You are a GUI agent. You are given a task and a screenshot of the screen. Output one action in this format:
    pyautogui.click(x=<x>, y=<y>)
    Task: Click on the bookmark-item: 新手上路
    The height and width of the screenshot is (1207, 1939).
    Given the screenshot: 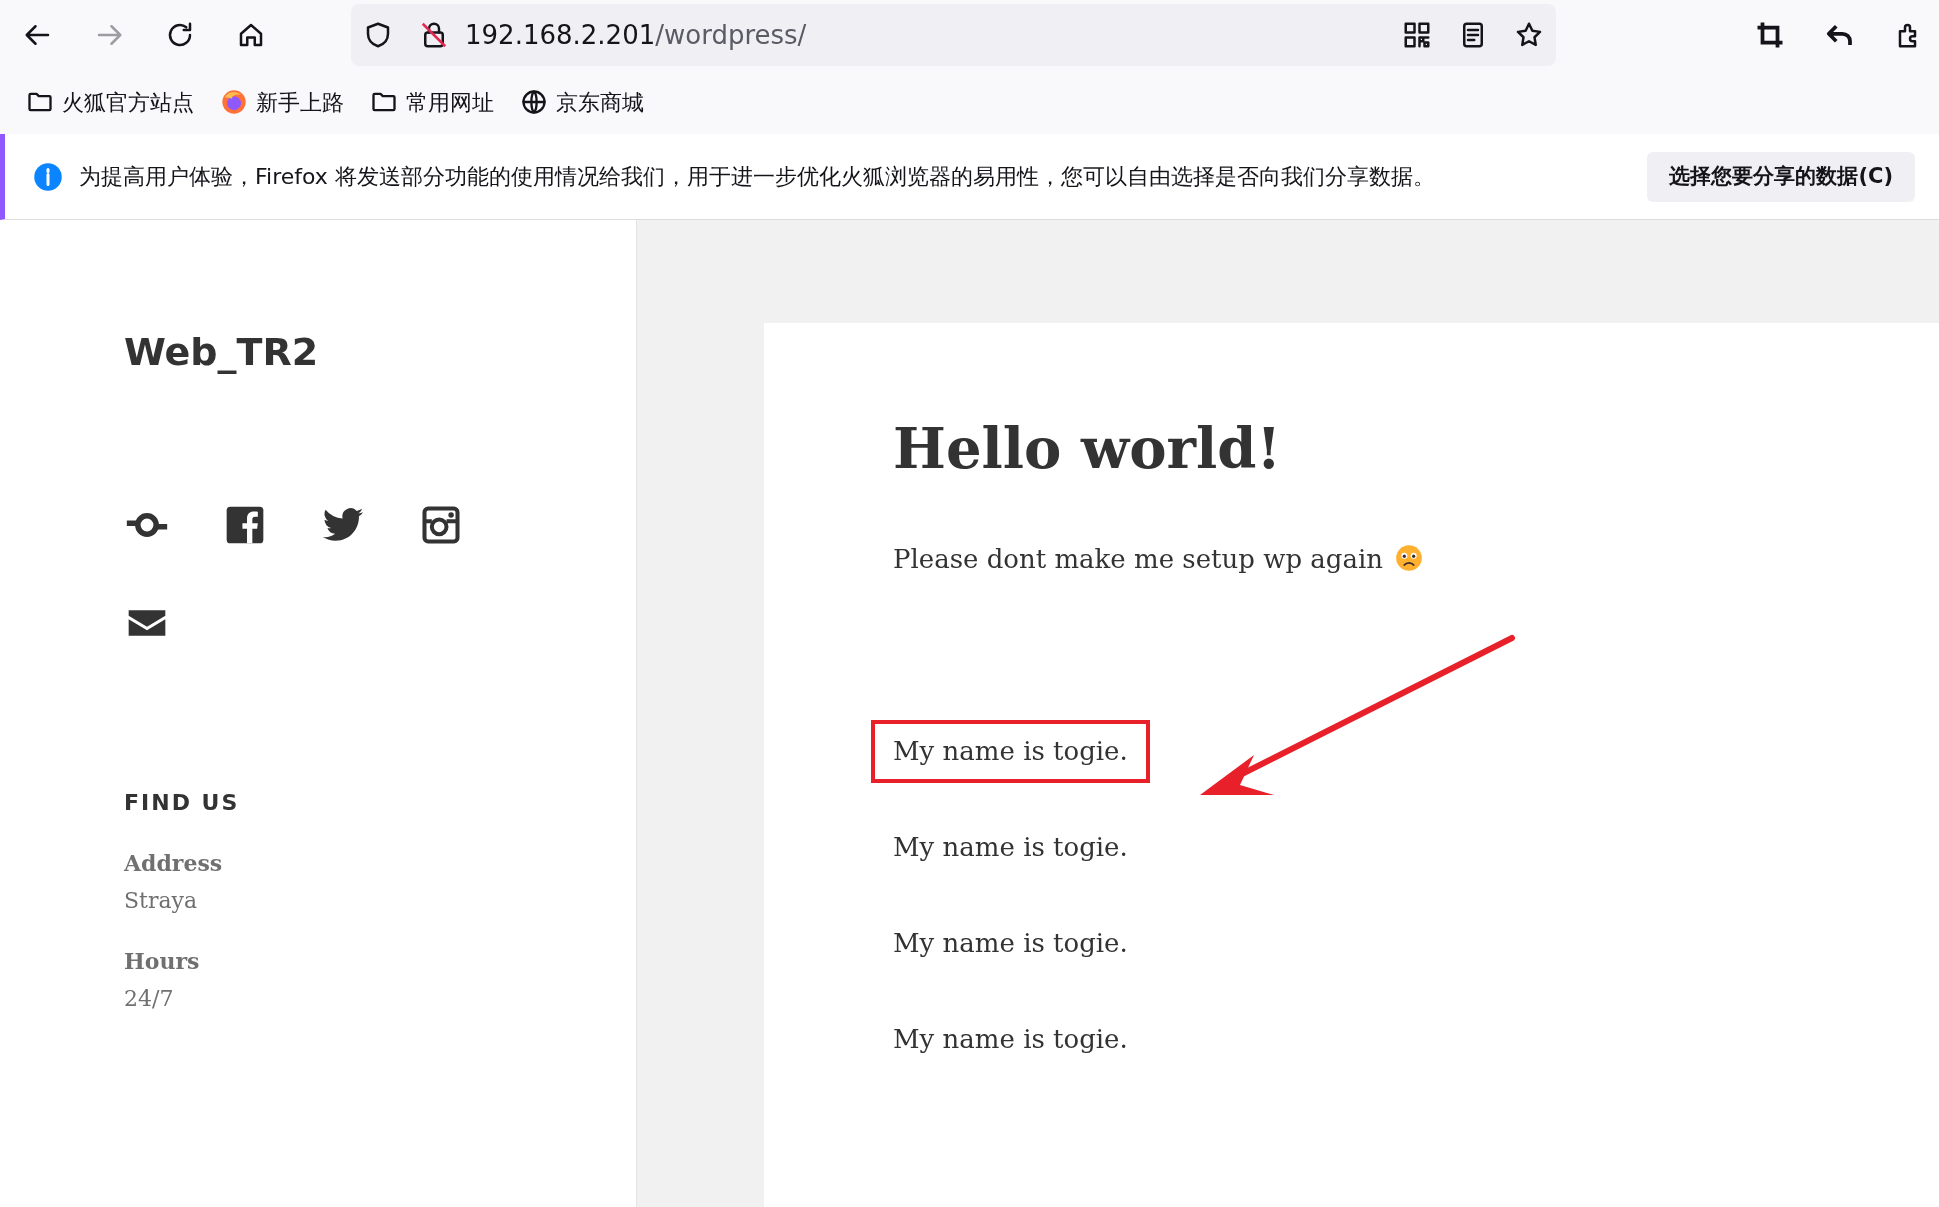 What is the action you would take?
    pyautogui.click(x=282, y=102)
    